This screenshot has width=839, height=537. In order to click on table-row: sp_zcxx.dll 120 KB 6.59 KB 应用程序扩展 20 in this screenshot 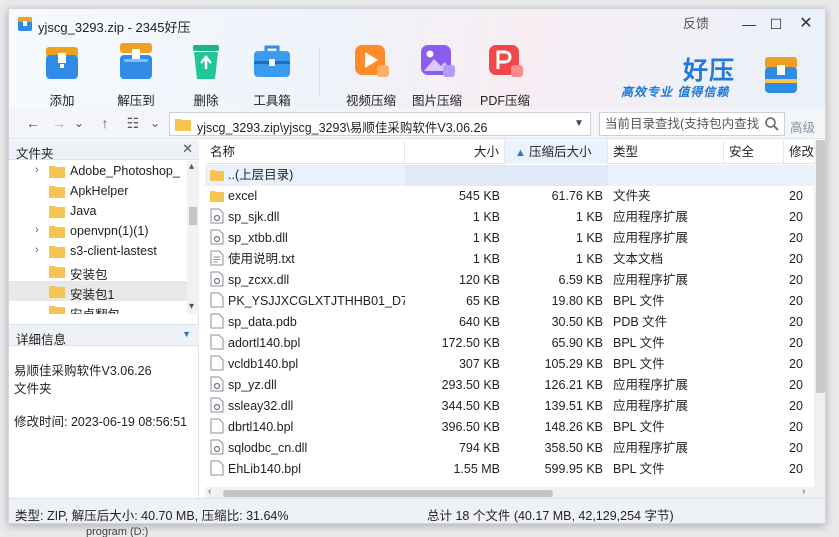, I will do `click(509, 280)`.